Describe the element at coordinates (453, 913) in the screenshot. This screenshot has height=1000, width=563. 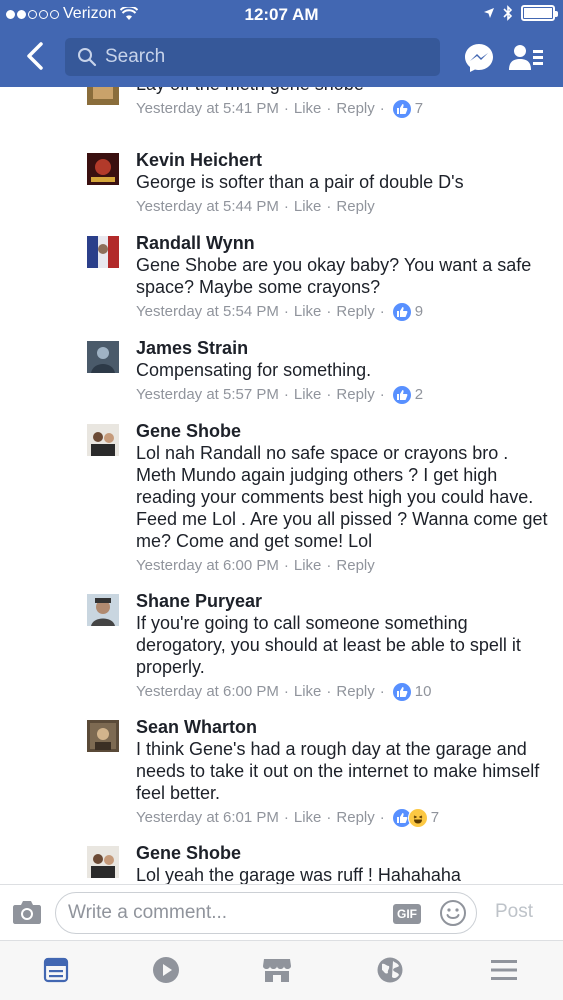
I see `sticker-smiley-icon` at that location.